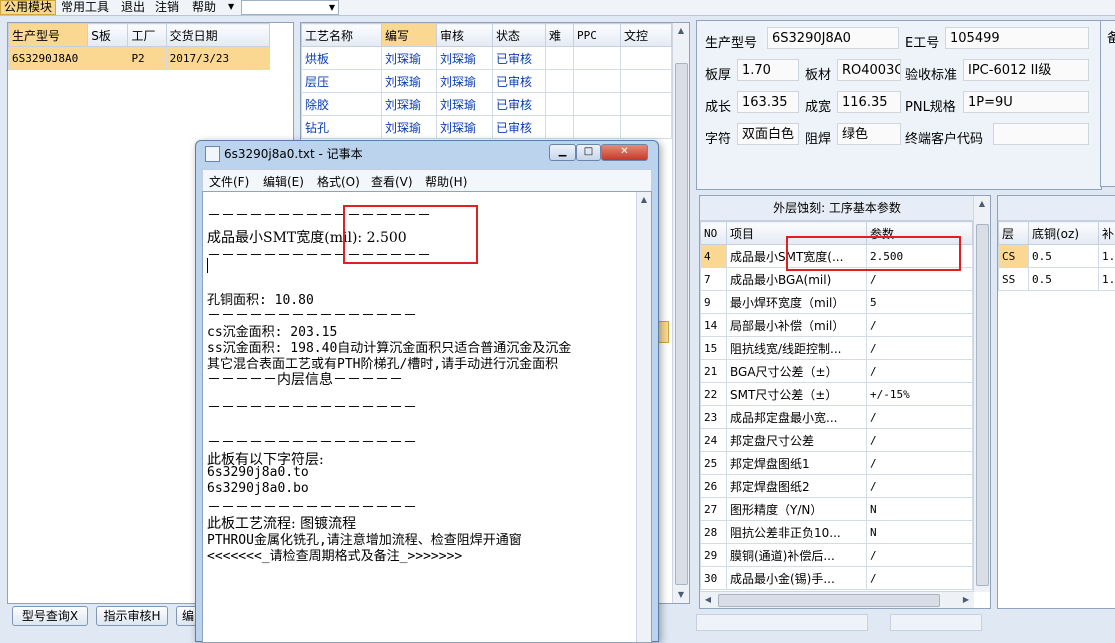 This screenshot has width=1115, height=643. Describe the element at coordinates (519, 35) in the screenshot. I see `col-header-status: 状态` at that location.